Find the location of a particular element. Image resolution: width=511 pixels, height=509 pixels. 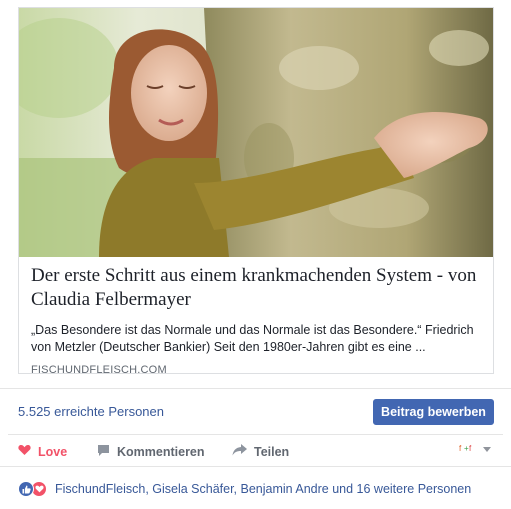

comment-icon is located at coordinates (103, 452).